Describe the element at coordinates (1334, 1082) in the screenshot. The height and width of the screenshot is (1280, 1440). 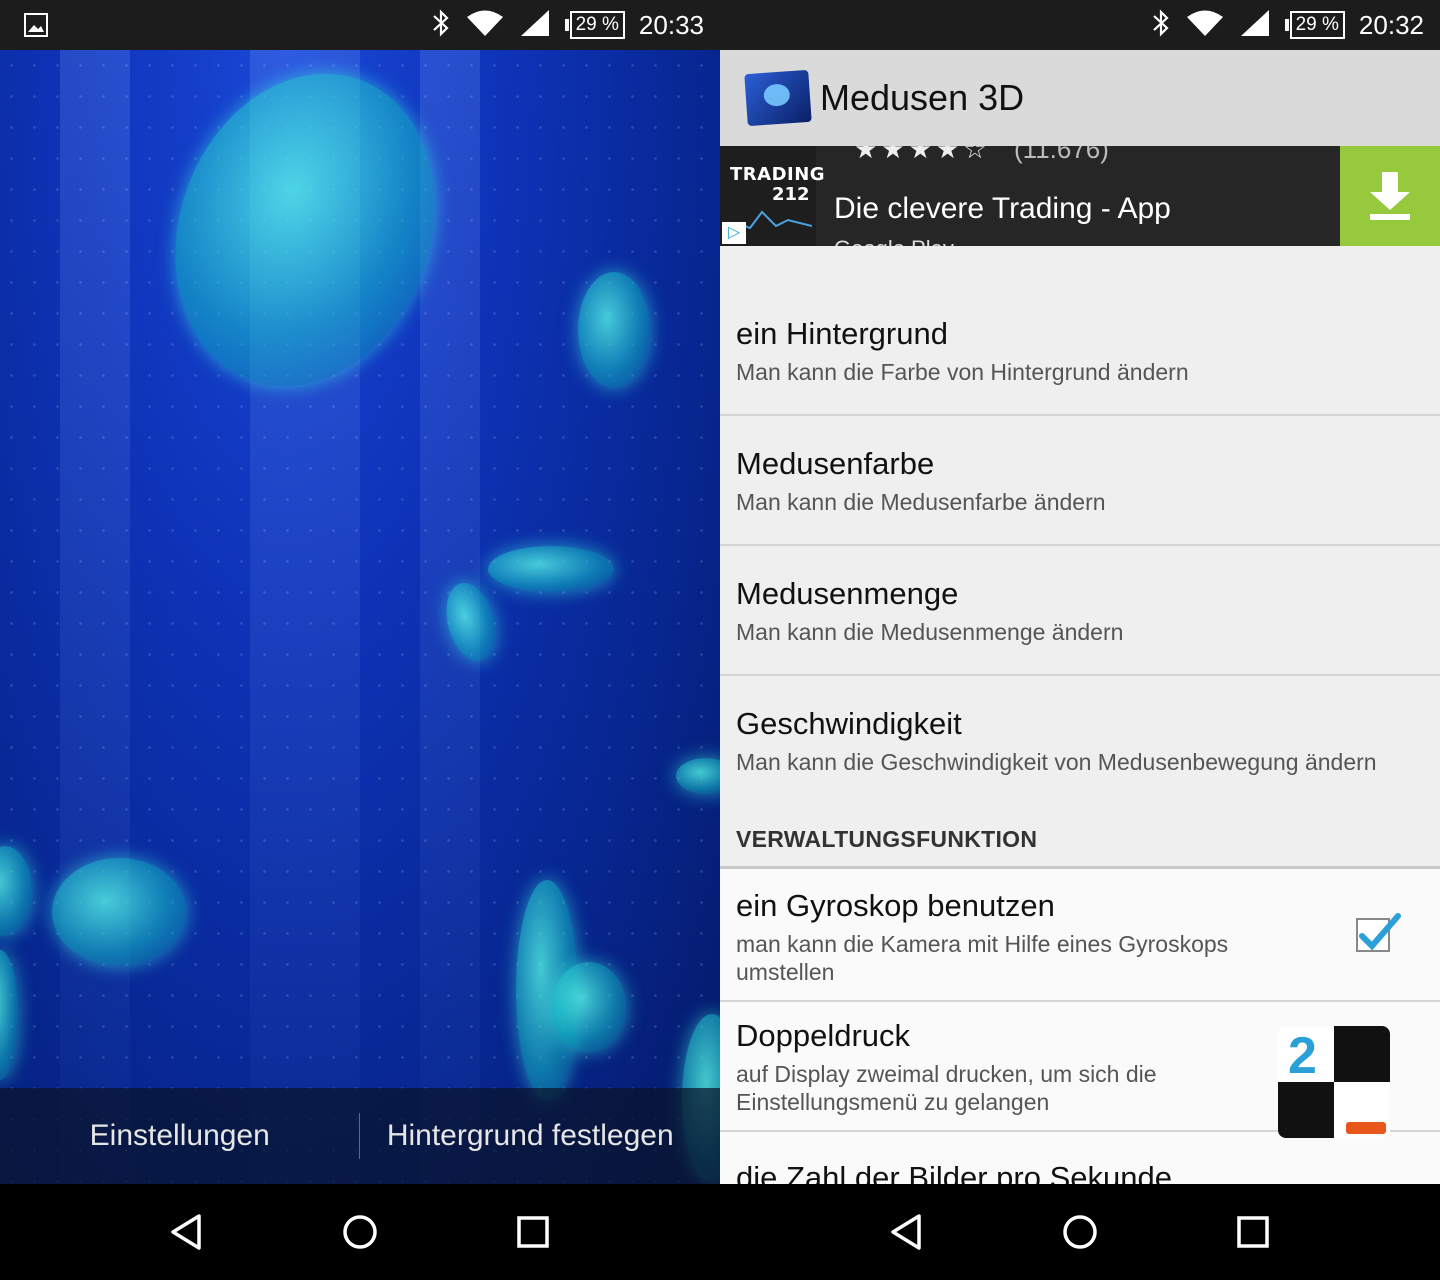
I see `promo-app-icon: 2` at that location.